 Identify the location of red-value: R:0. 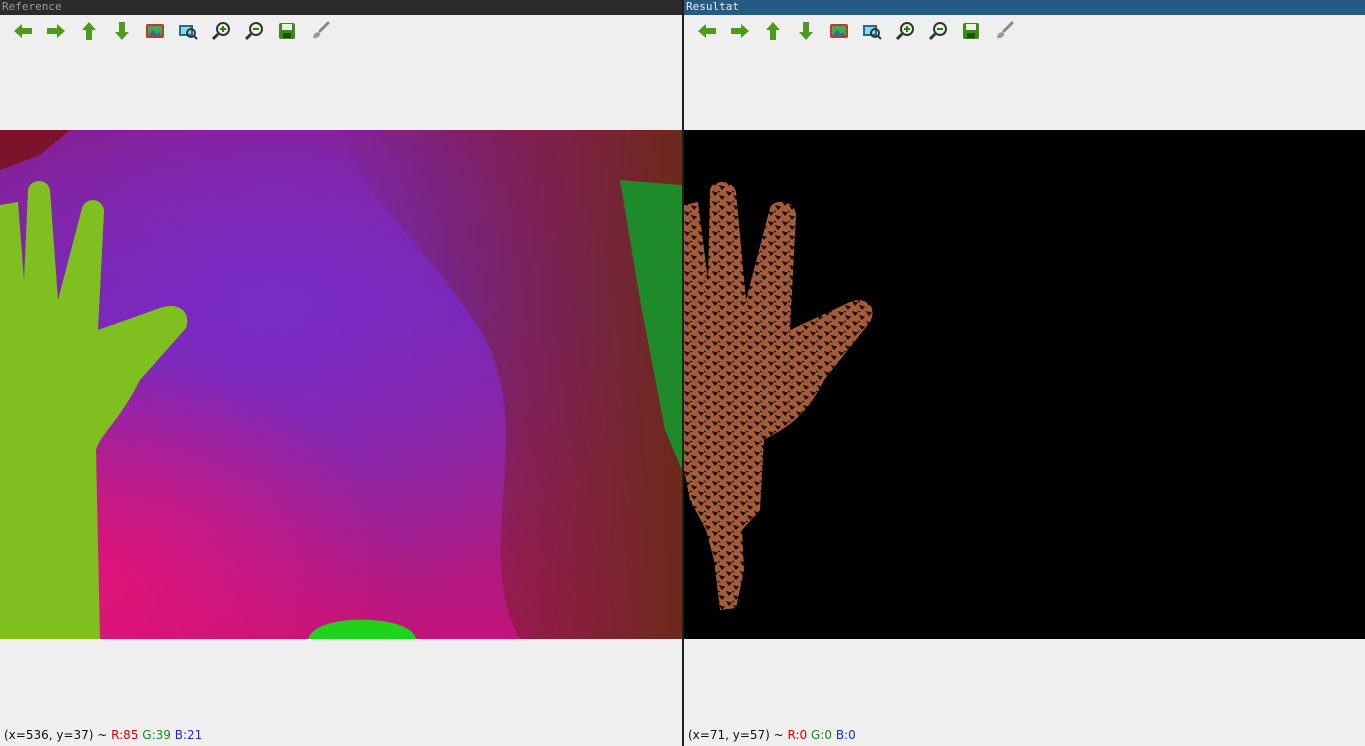
(797, 735).